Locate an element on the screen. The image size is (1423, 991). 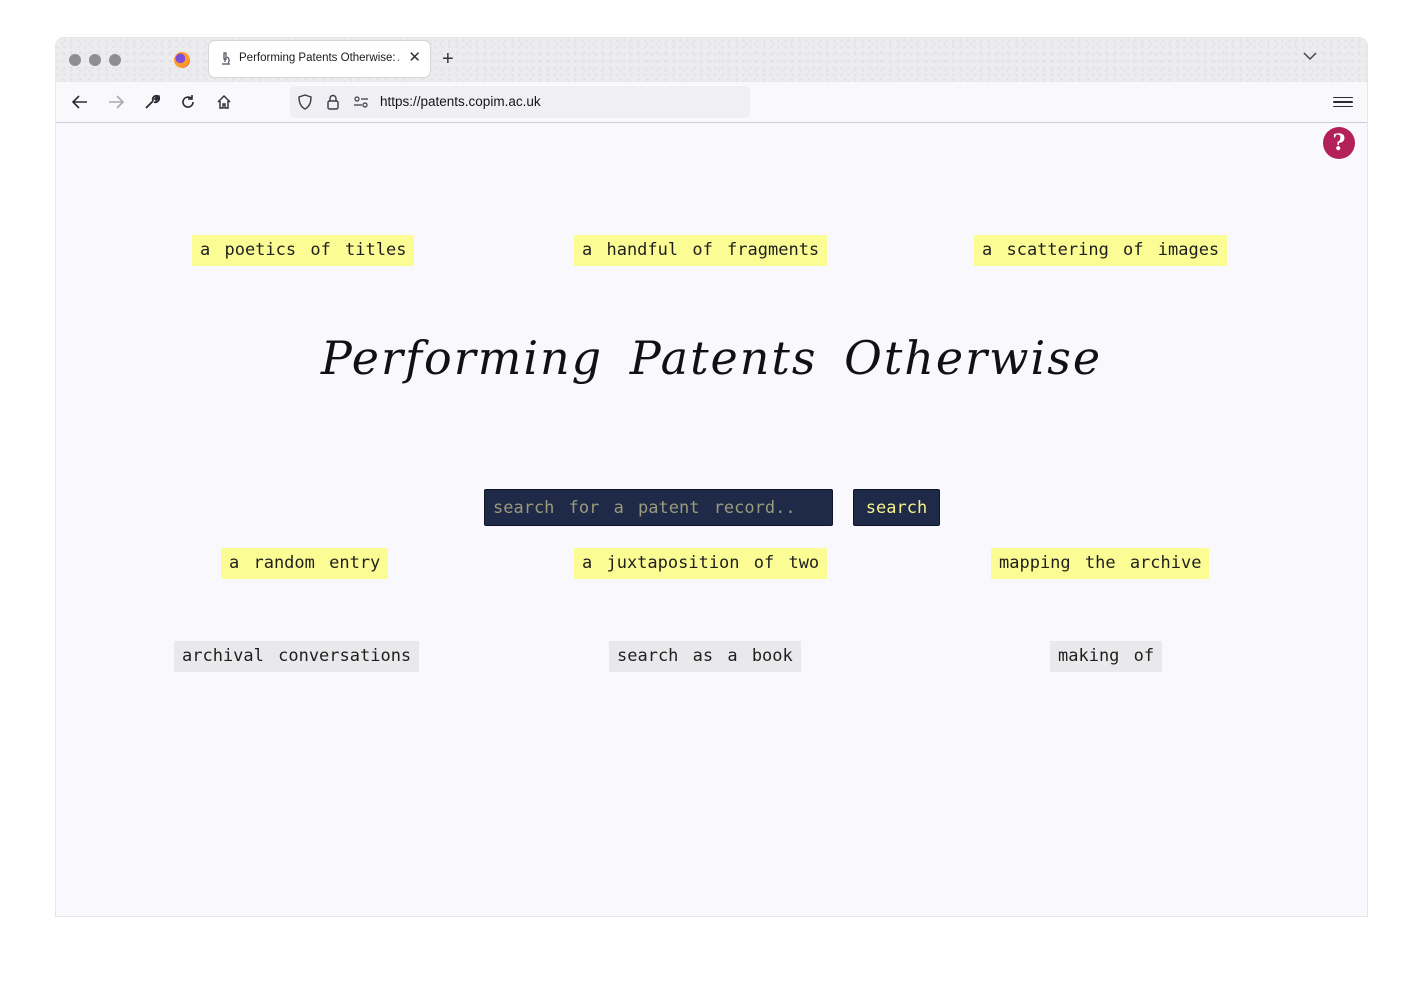
link-mapping-the-archive: mapping the archive is located at coordinates (1100, 563).